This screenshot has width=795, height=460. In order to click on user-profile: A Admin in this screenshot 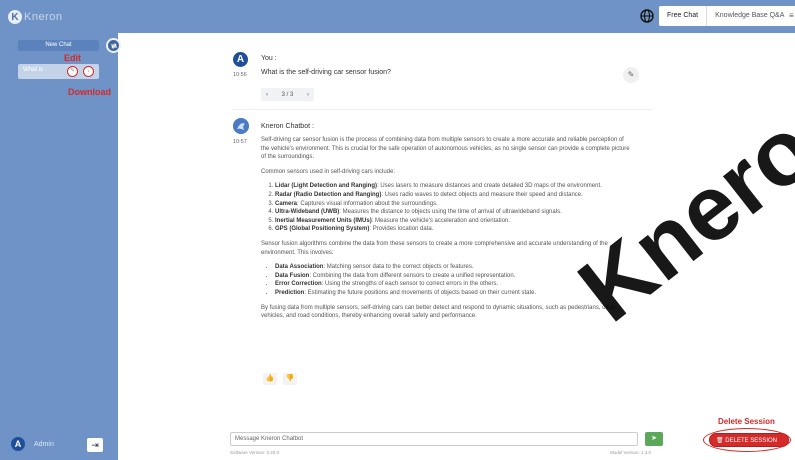, I will do `click(32, 444)`.